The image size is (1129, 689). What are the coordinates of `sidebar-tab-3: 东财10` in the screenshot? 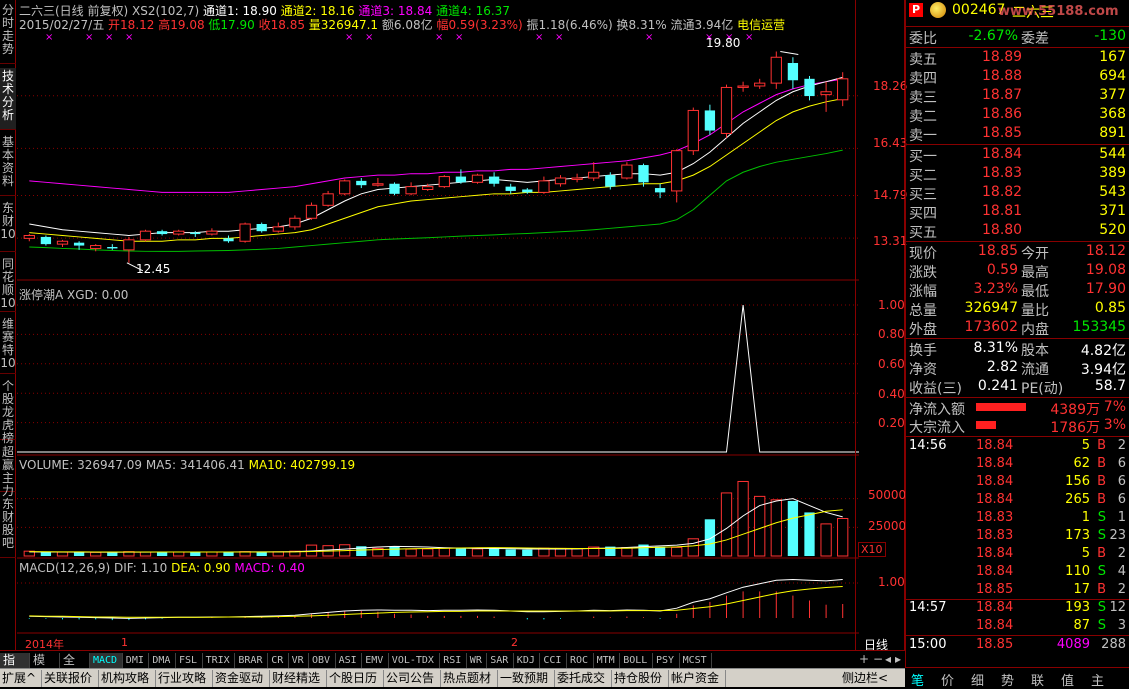 It's located at (8, 226).